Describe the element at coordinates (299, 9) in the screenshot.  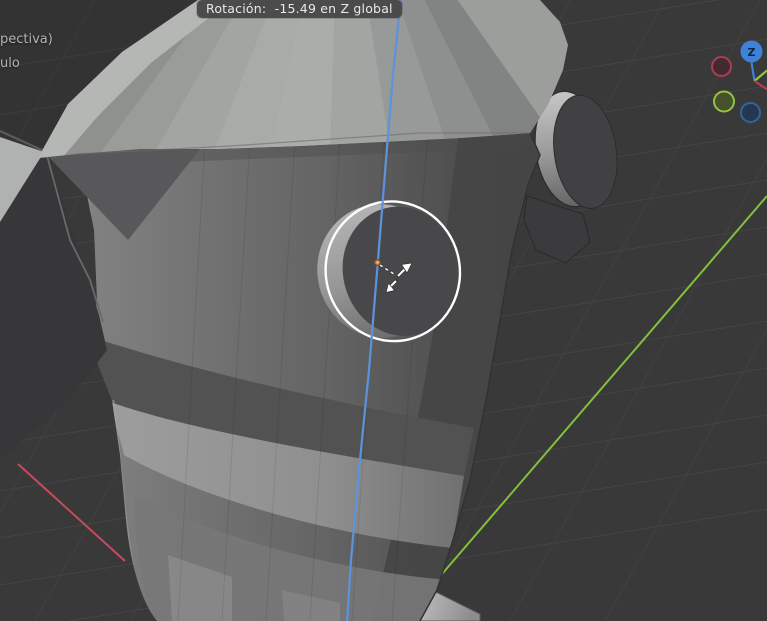
I see `rotation-tooltip: Rotación: -15.49 en Z global` at that location.